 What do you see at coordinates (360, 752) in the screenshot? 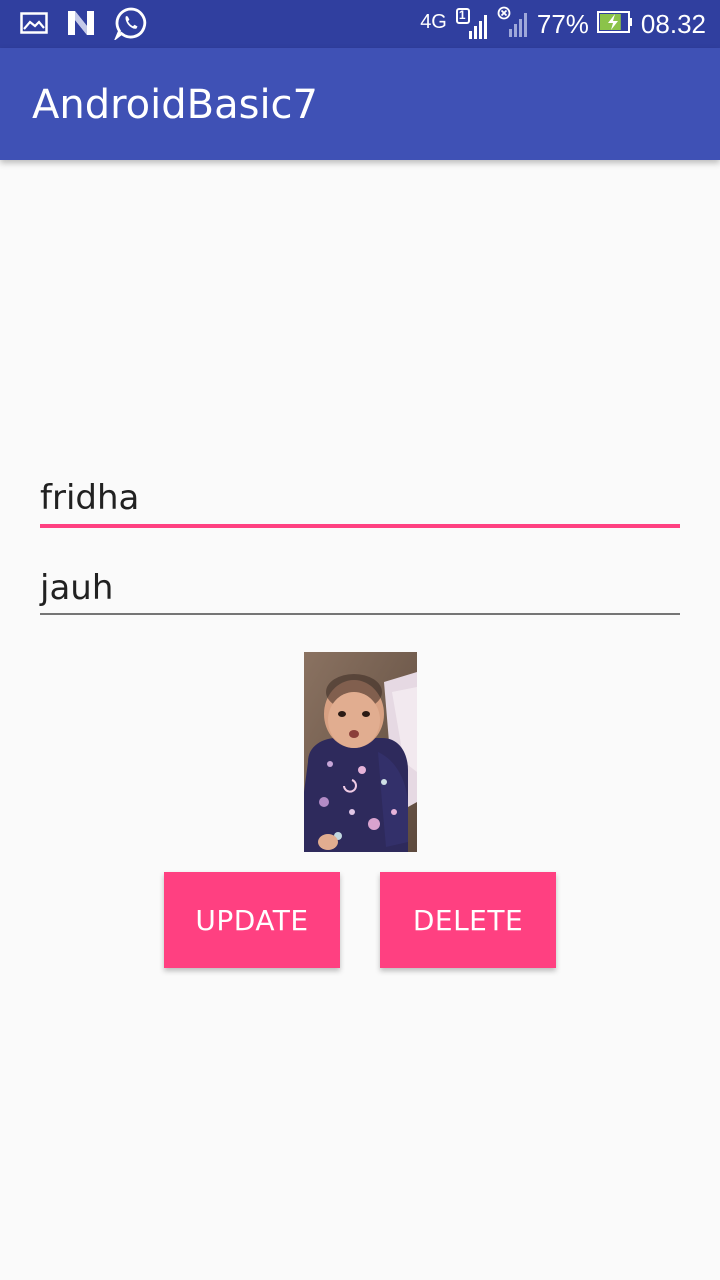
I see `baby-photo` at bounding box center [360, 752].